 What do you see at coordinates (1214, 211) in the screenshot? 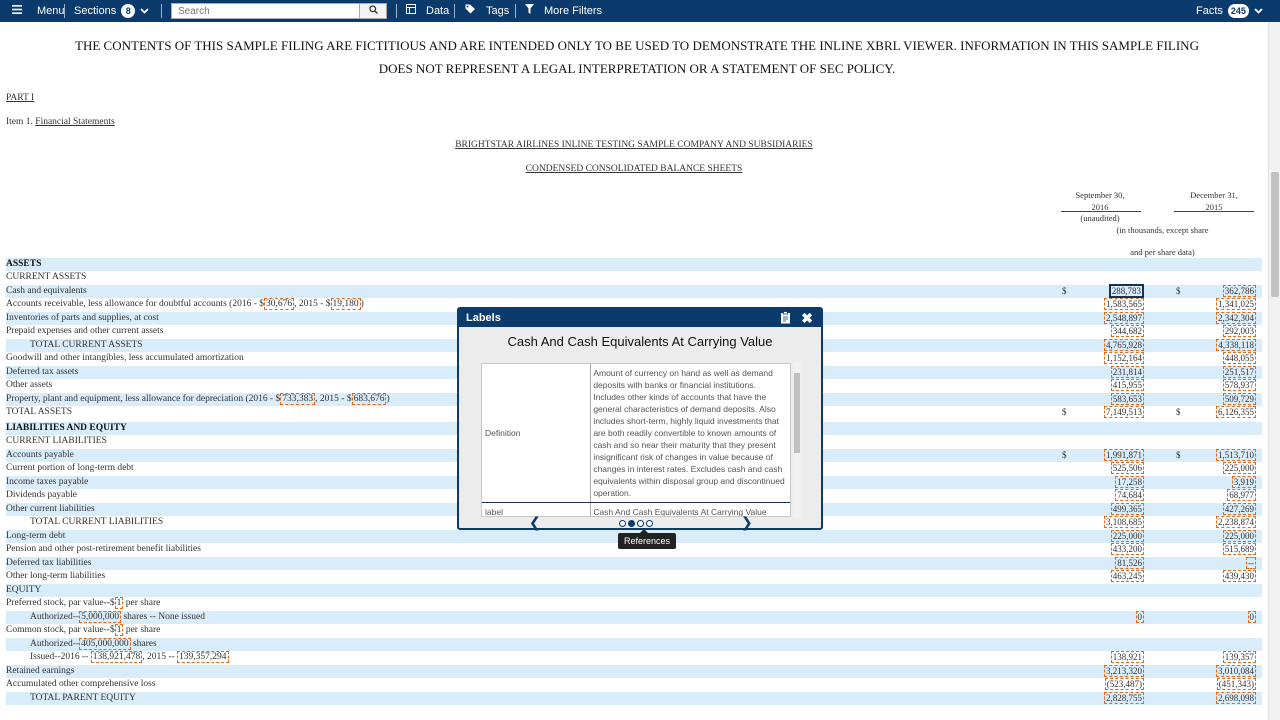
I see `column-underline` at bounding box center [1214, 211].